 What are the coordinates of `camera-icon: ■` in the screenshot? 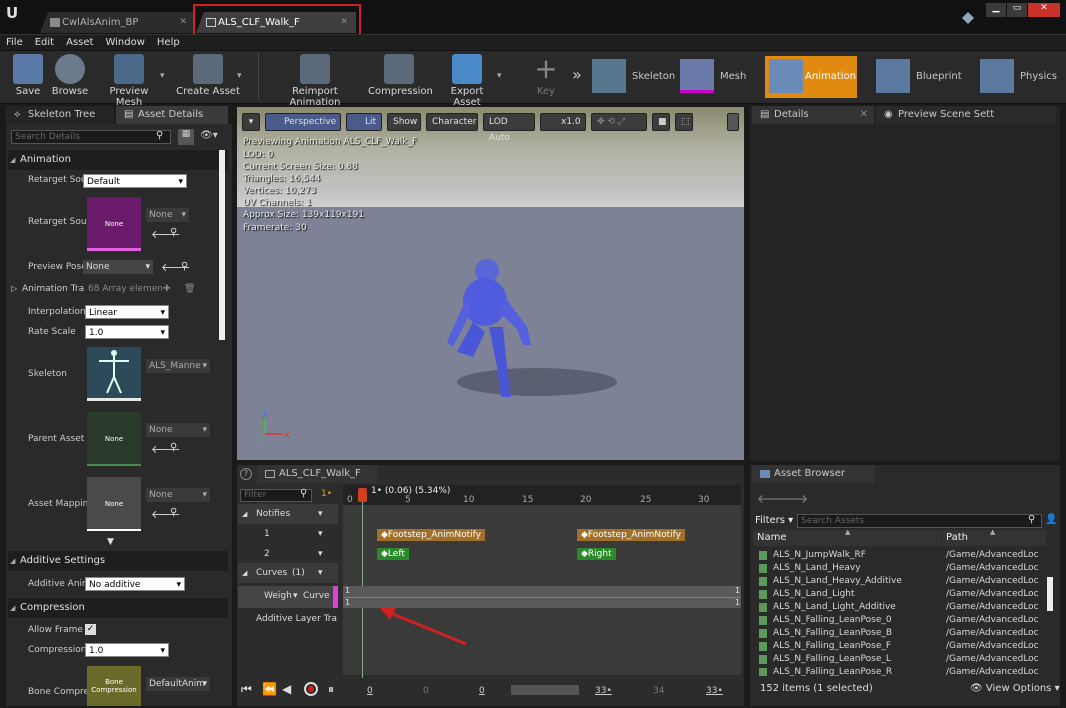 It's located at (661, 122).